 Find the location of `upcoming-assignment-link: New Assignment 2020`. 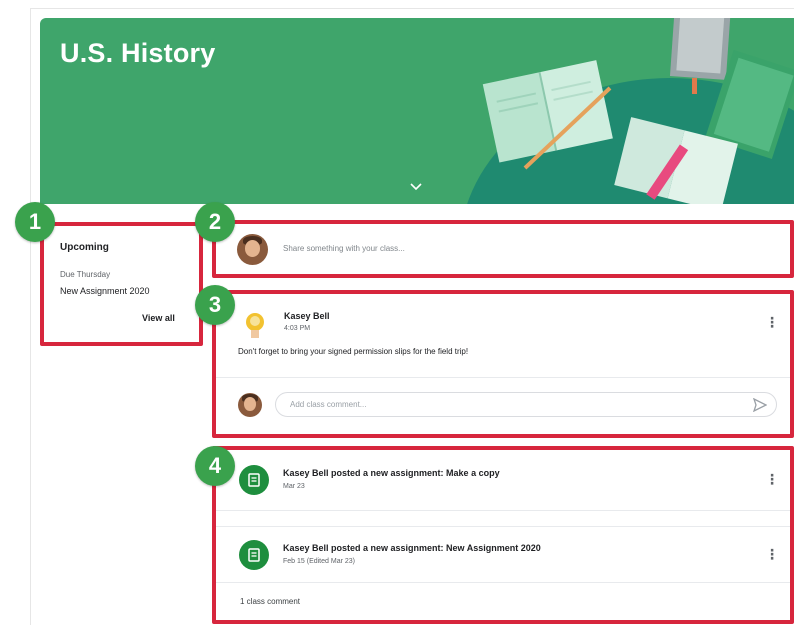

upcoming-assignment-link: New Assignment 2020 is located at coordinates (105, 291).